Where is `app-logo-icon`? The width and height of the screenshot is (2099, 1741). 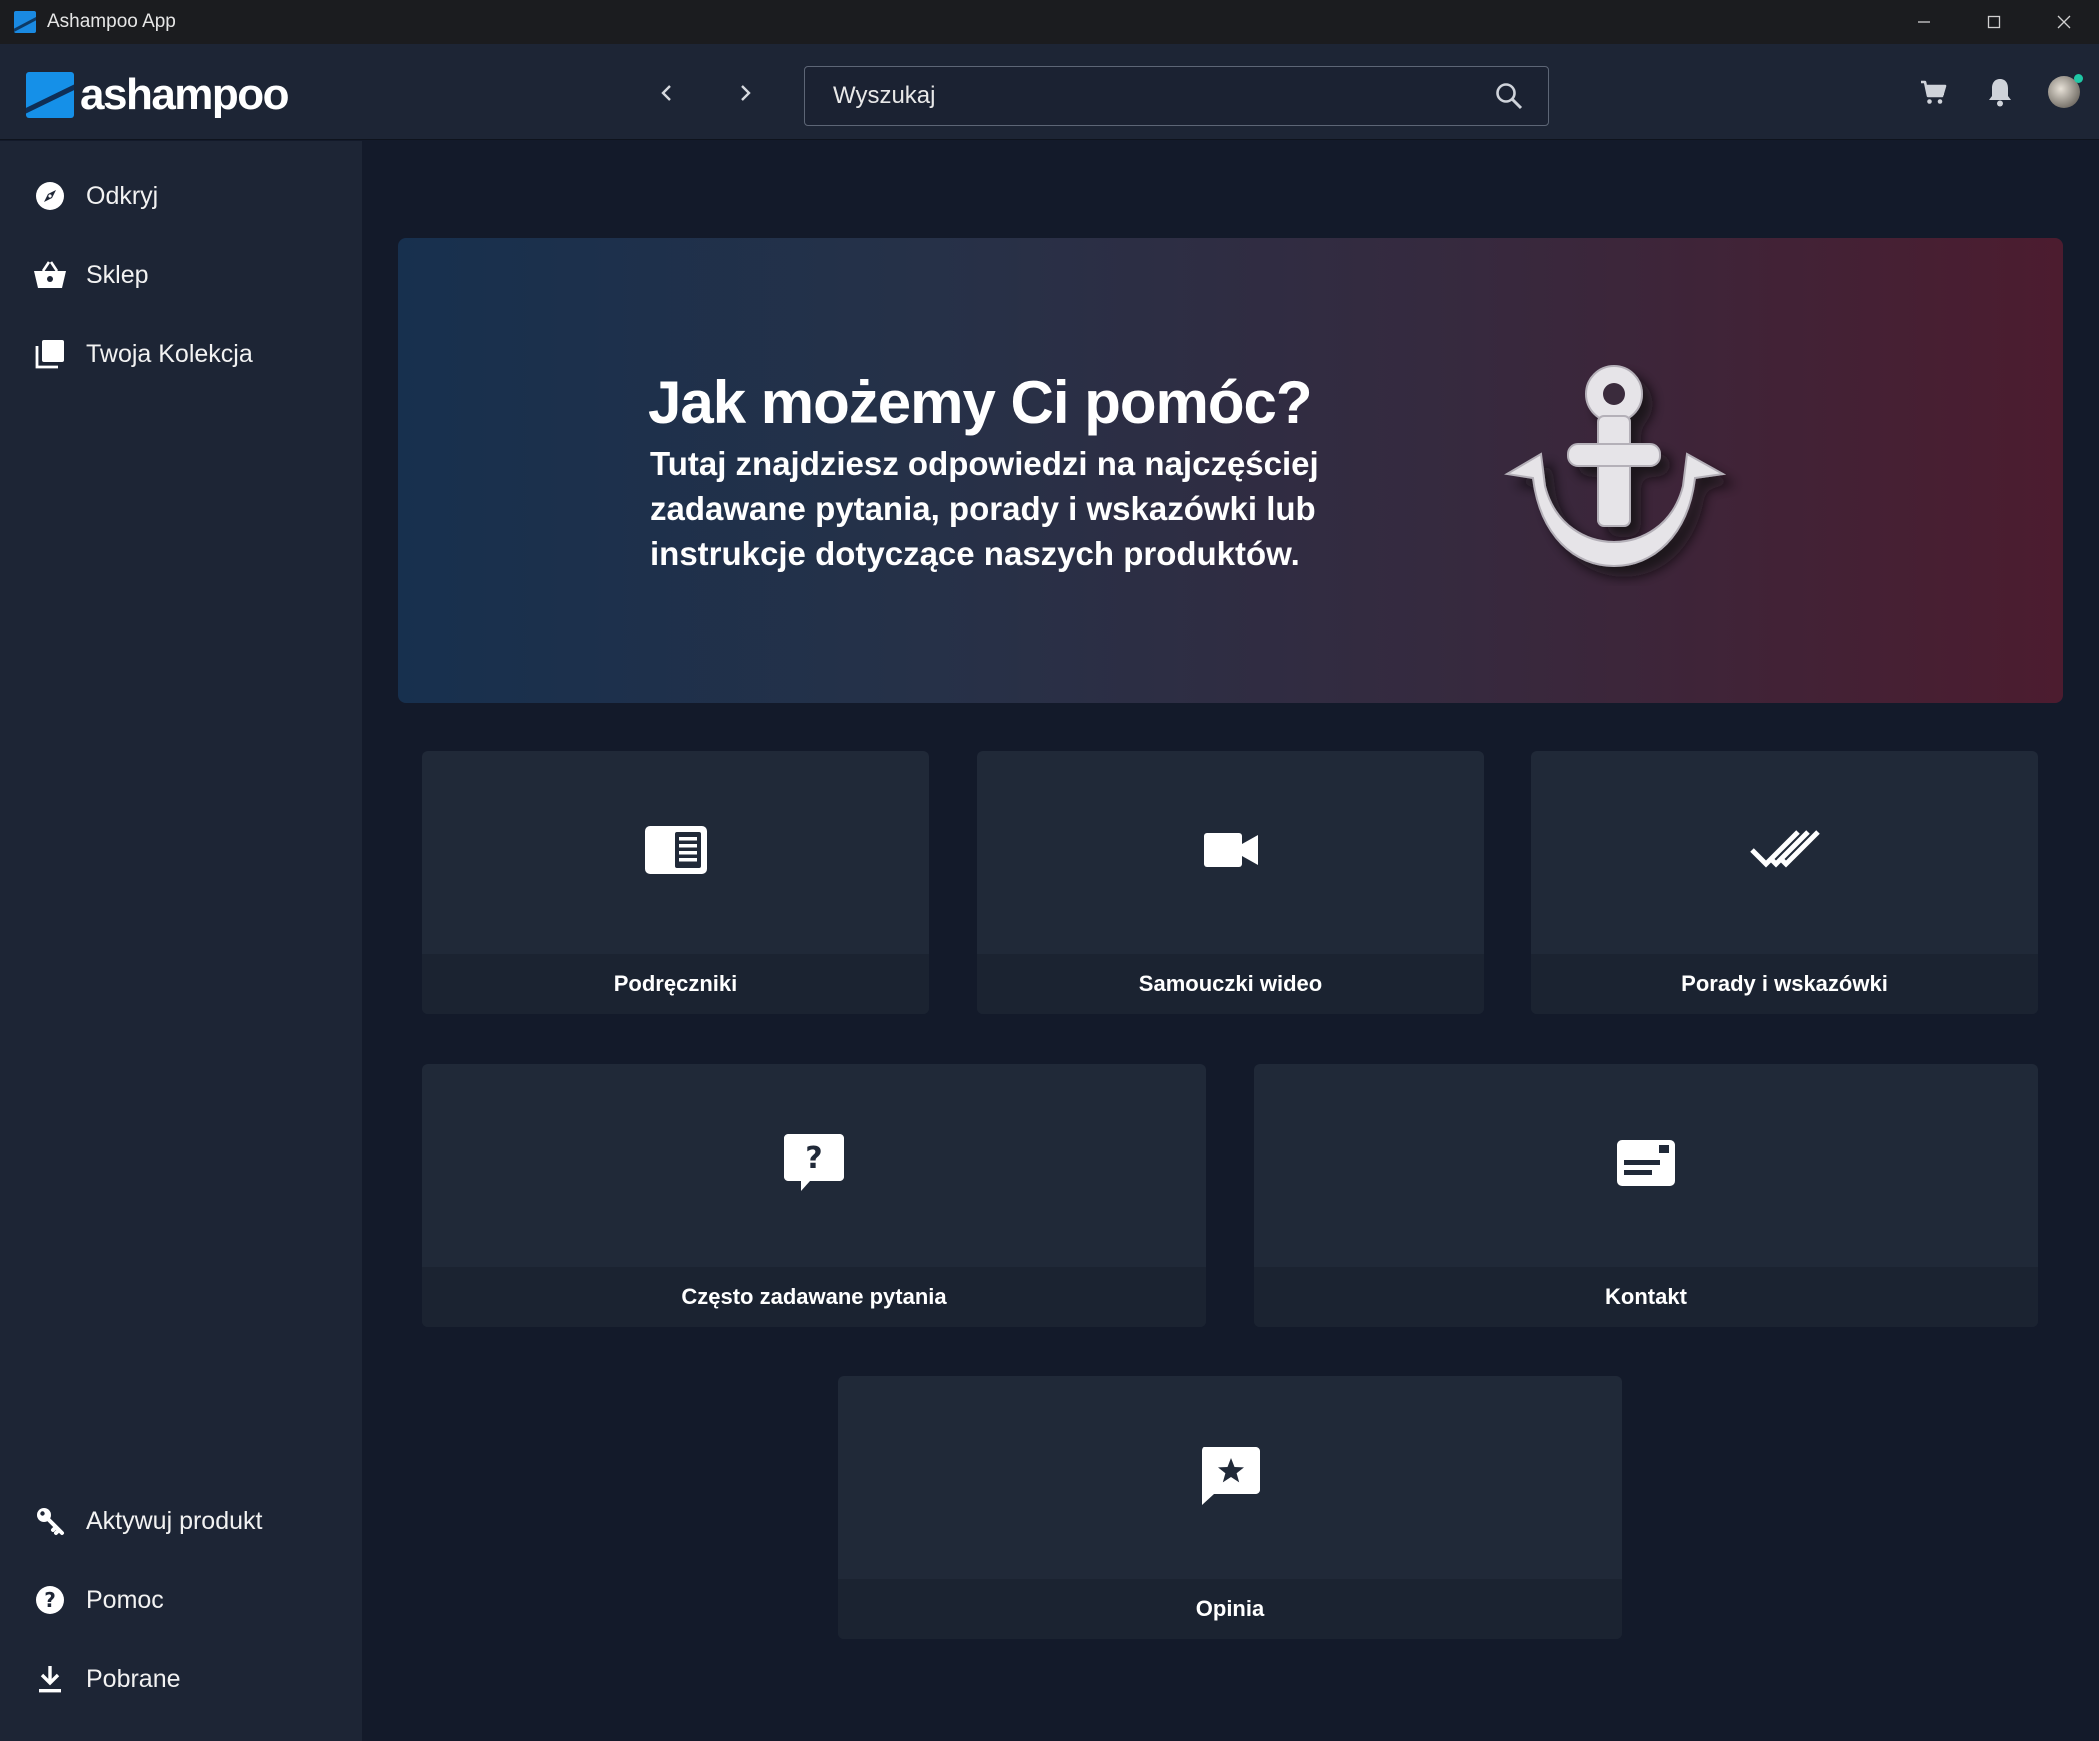 app-logo-icon is located at coordinates (25, 22).